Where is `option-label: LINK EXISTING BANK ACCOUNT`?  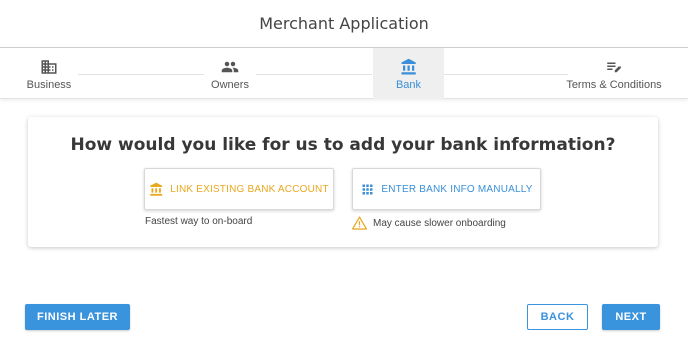 option-label: LINK EXISTING BANK ACCOUNT is located at coordinates (249, 189).